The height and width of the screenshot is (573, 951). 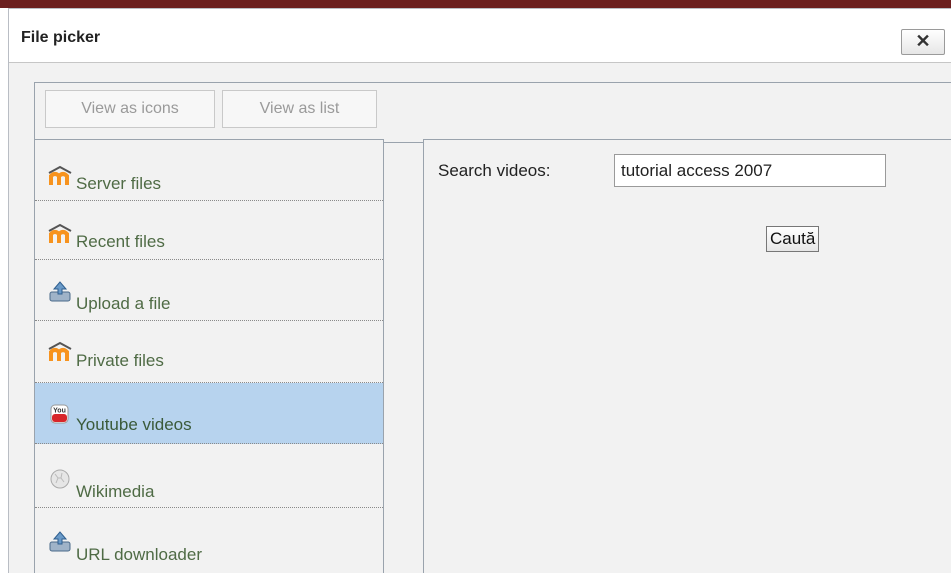 What do you see at coordinates (209, 476) in the screenshot?
I see `sidebar-item-wikimedia: Wikimedia` at bounding box center [209, 476].